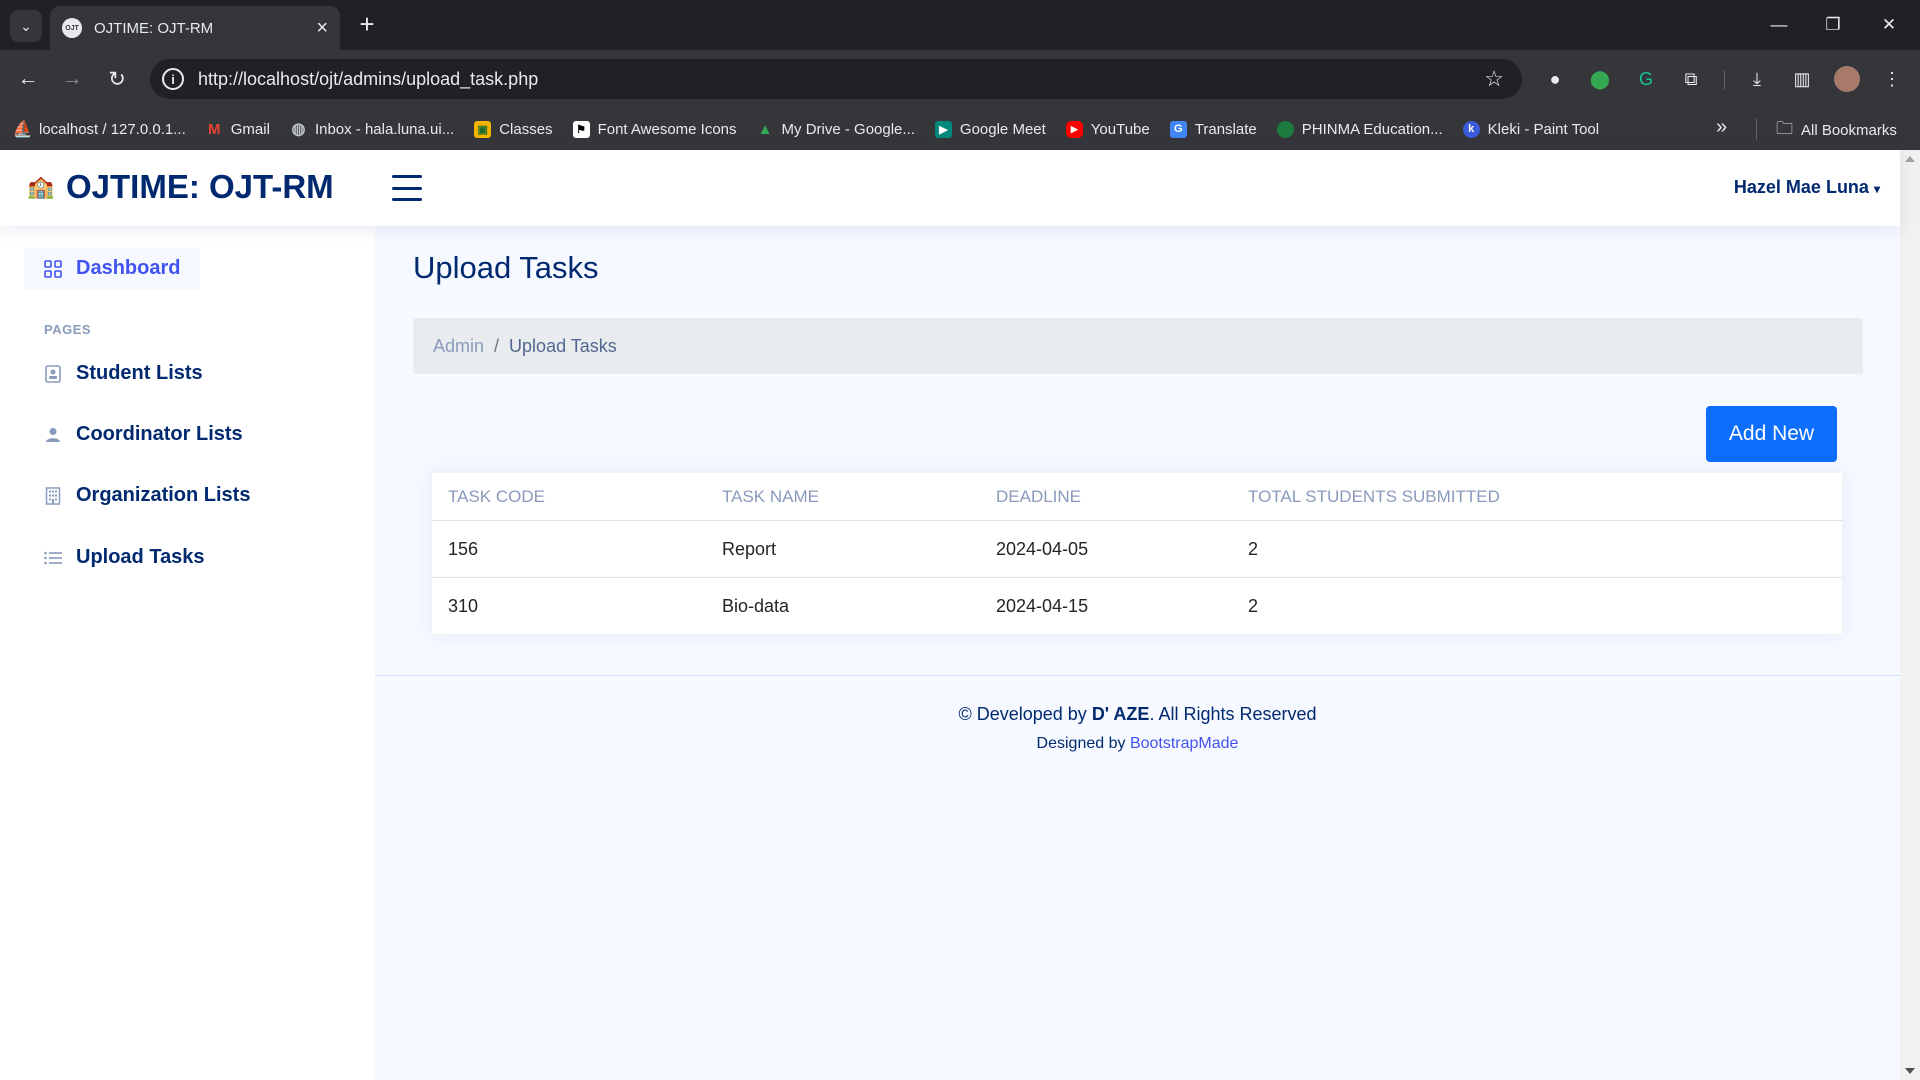 The image size is (1920, 1080). Describe the element at coordinates (1002, 129) in the screenshot. I see `bookmark-label: Google Meet` at that location.